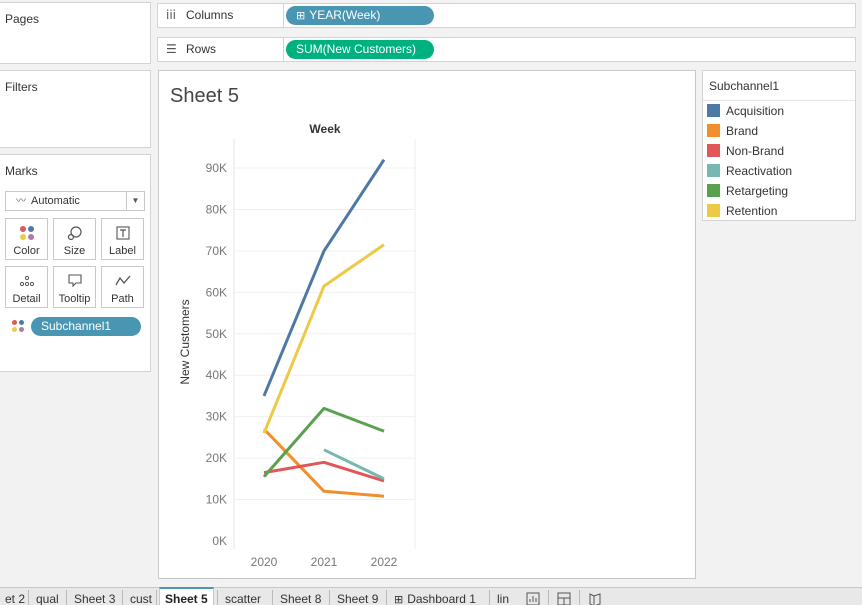  I want to click on series-line-retention, so click(323, 338).